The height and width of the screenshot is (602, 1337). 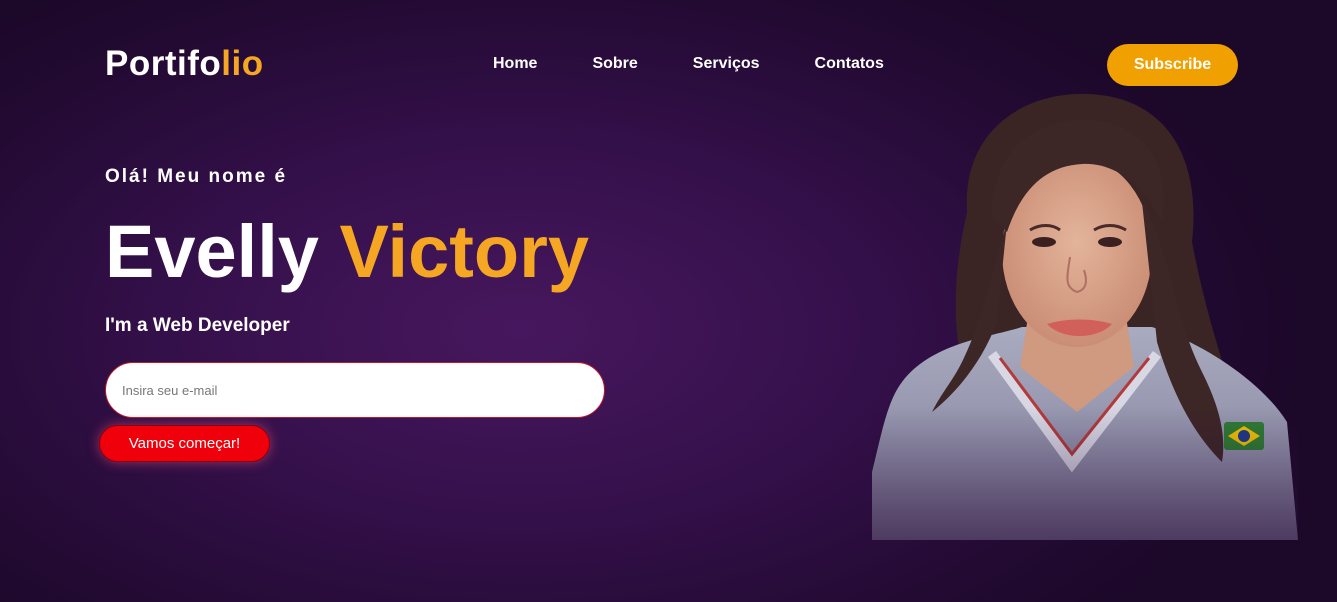 What do you see at coordinates (1172, 65) in the screenshot?
I see `subscribe-button: Subscribe` at bounding box center [1172, 65].